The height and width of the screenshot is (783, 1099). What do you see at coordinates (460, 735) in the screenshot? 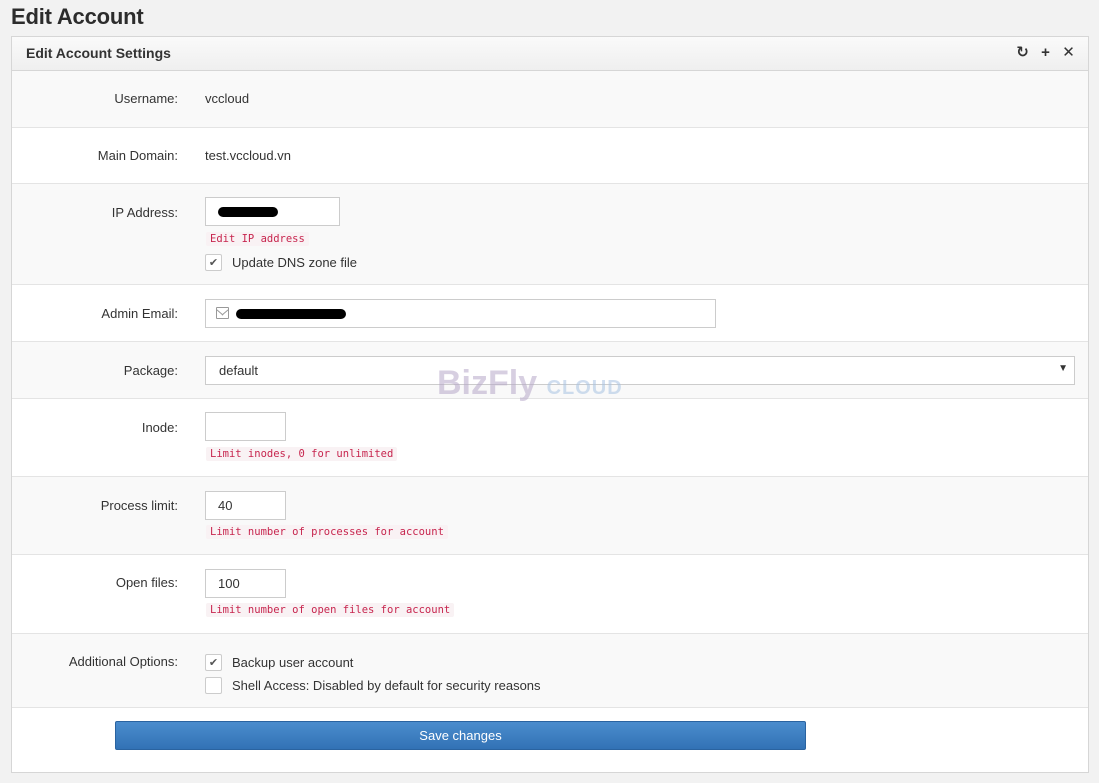
I see `save-changes-button: Save changes` at bounding box center [460, 735].